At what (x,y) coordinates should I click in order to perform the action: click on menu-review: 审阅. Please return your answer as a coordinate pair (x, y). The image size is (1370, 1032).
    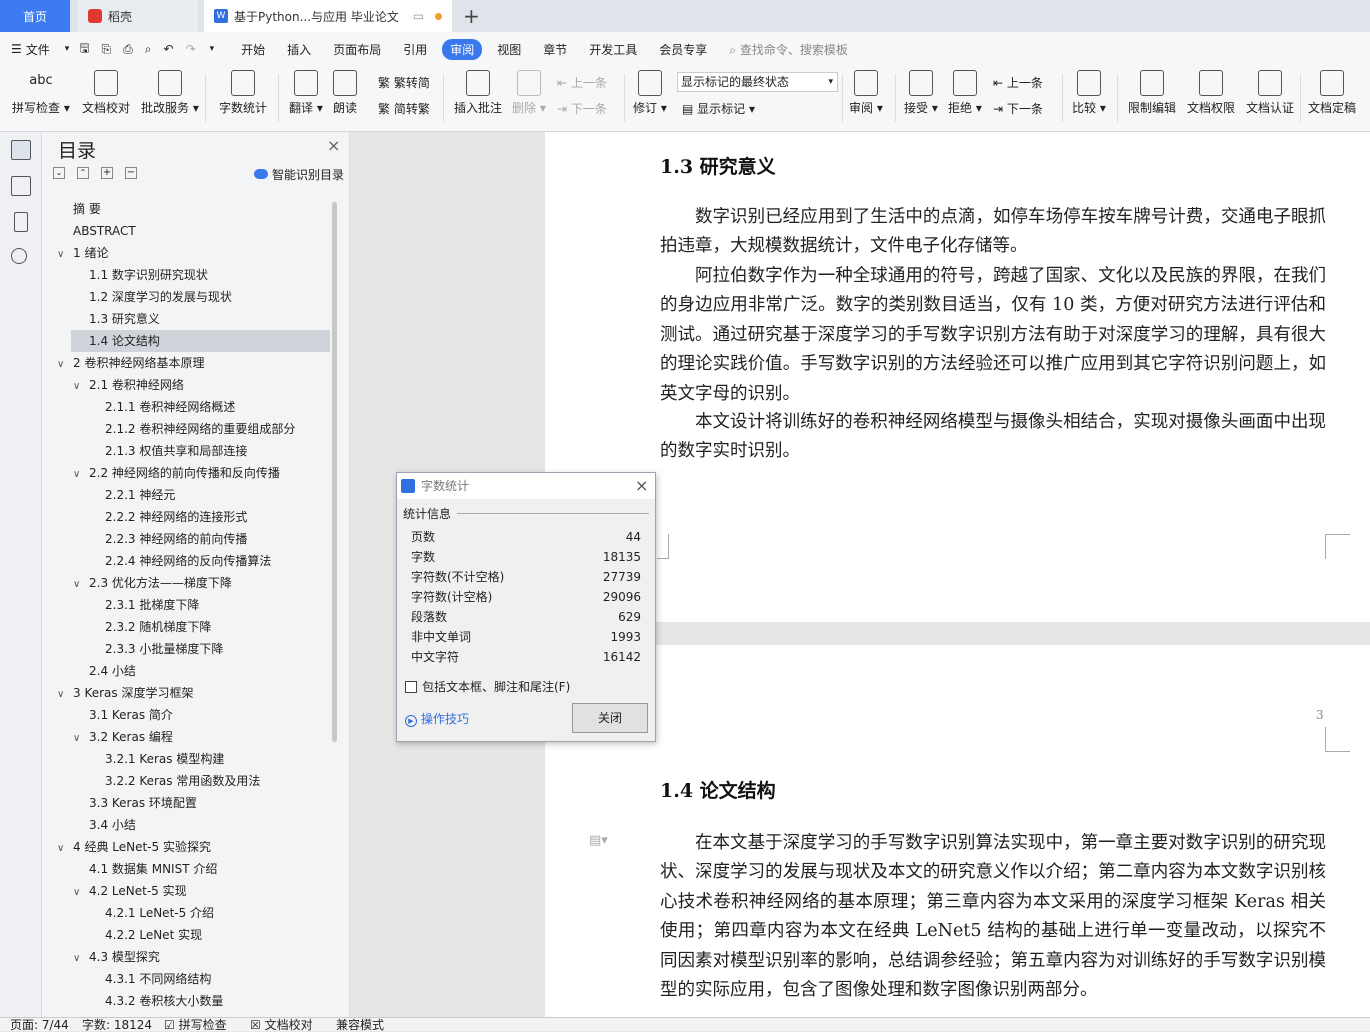
    Looking at the image, I should click on (462, 49).